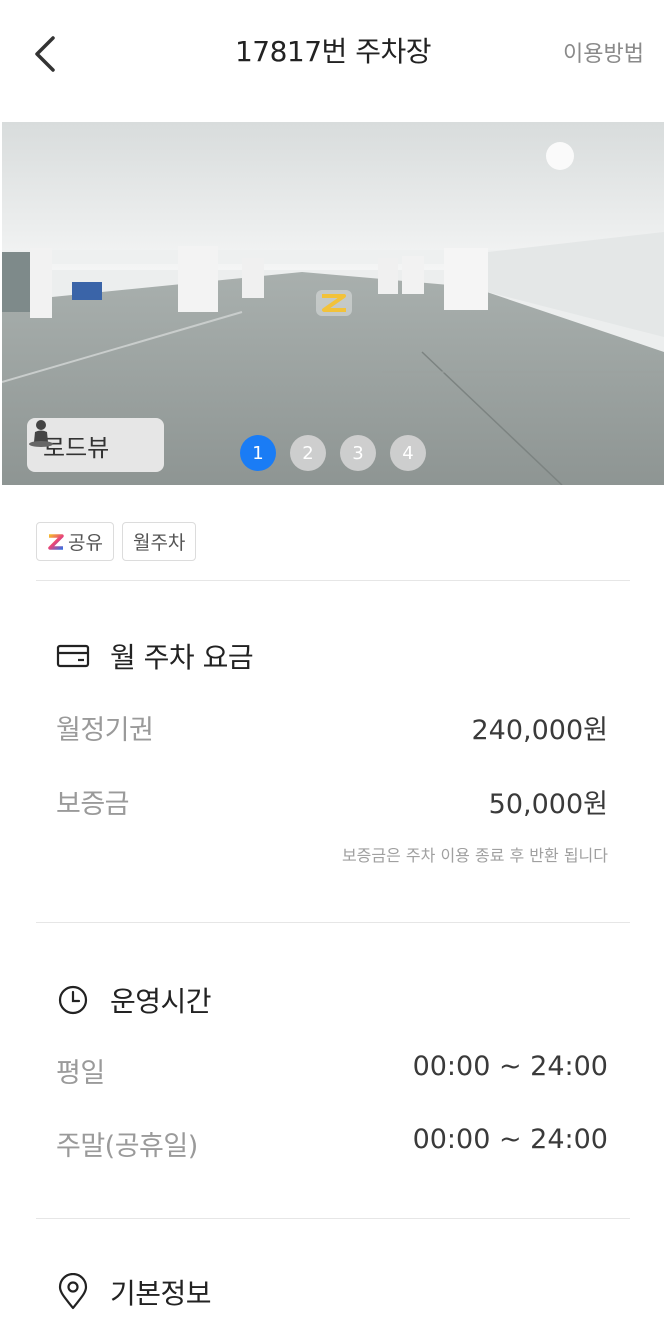  Describe the element at coordinates (548, 804) in the screenshot. I see `deposit-price: 50,000원` at that location.